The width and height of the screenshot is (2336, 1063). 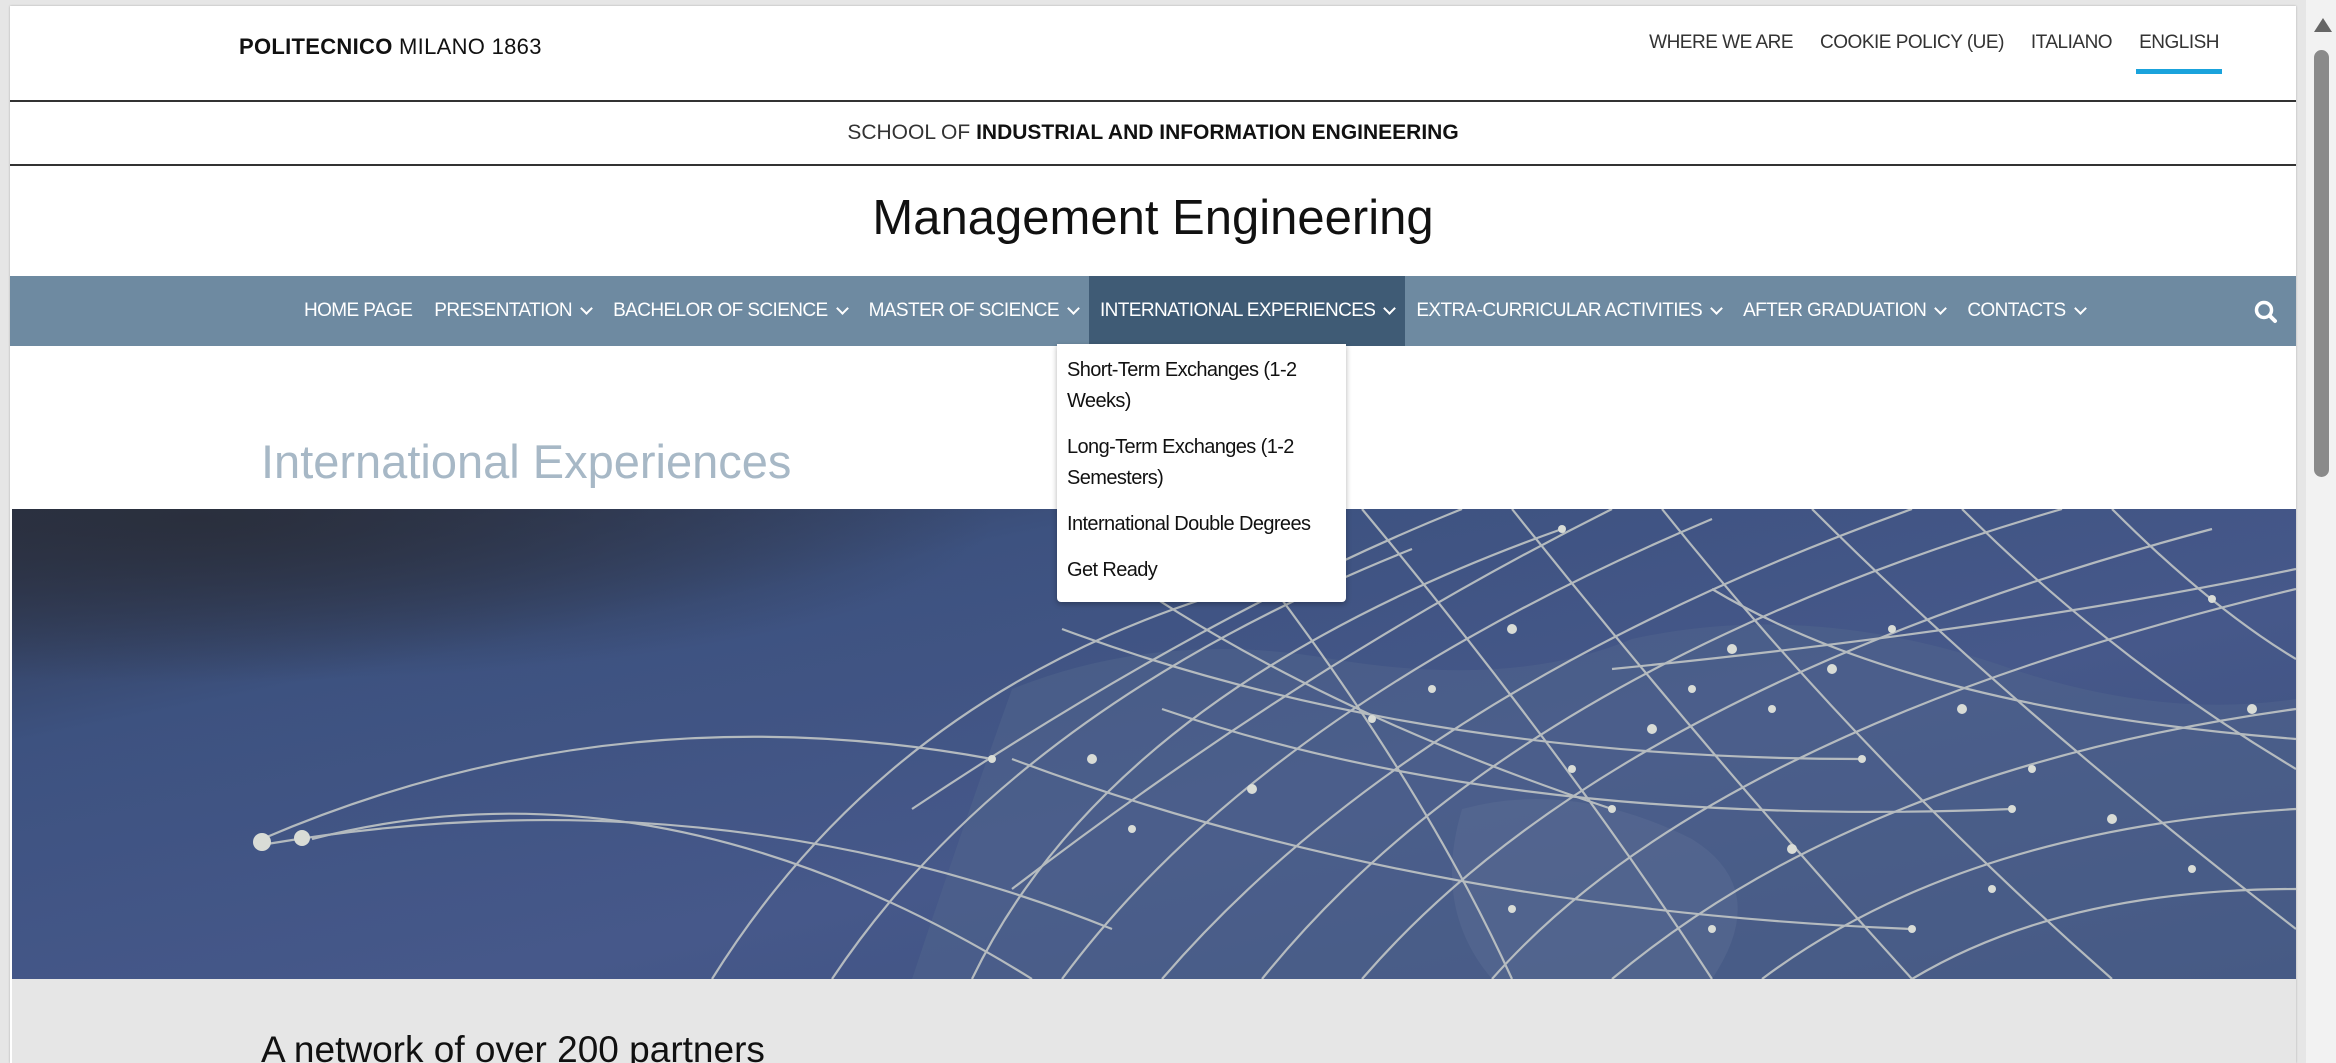 I want to click on nav-label: INTERNATIONAL EXPERIENCES, so click(x=1238, y=310).